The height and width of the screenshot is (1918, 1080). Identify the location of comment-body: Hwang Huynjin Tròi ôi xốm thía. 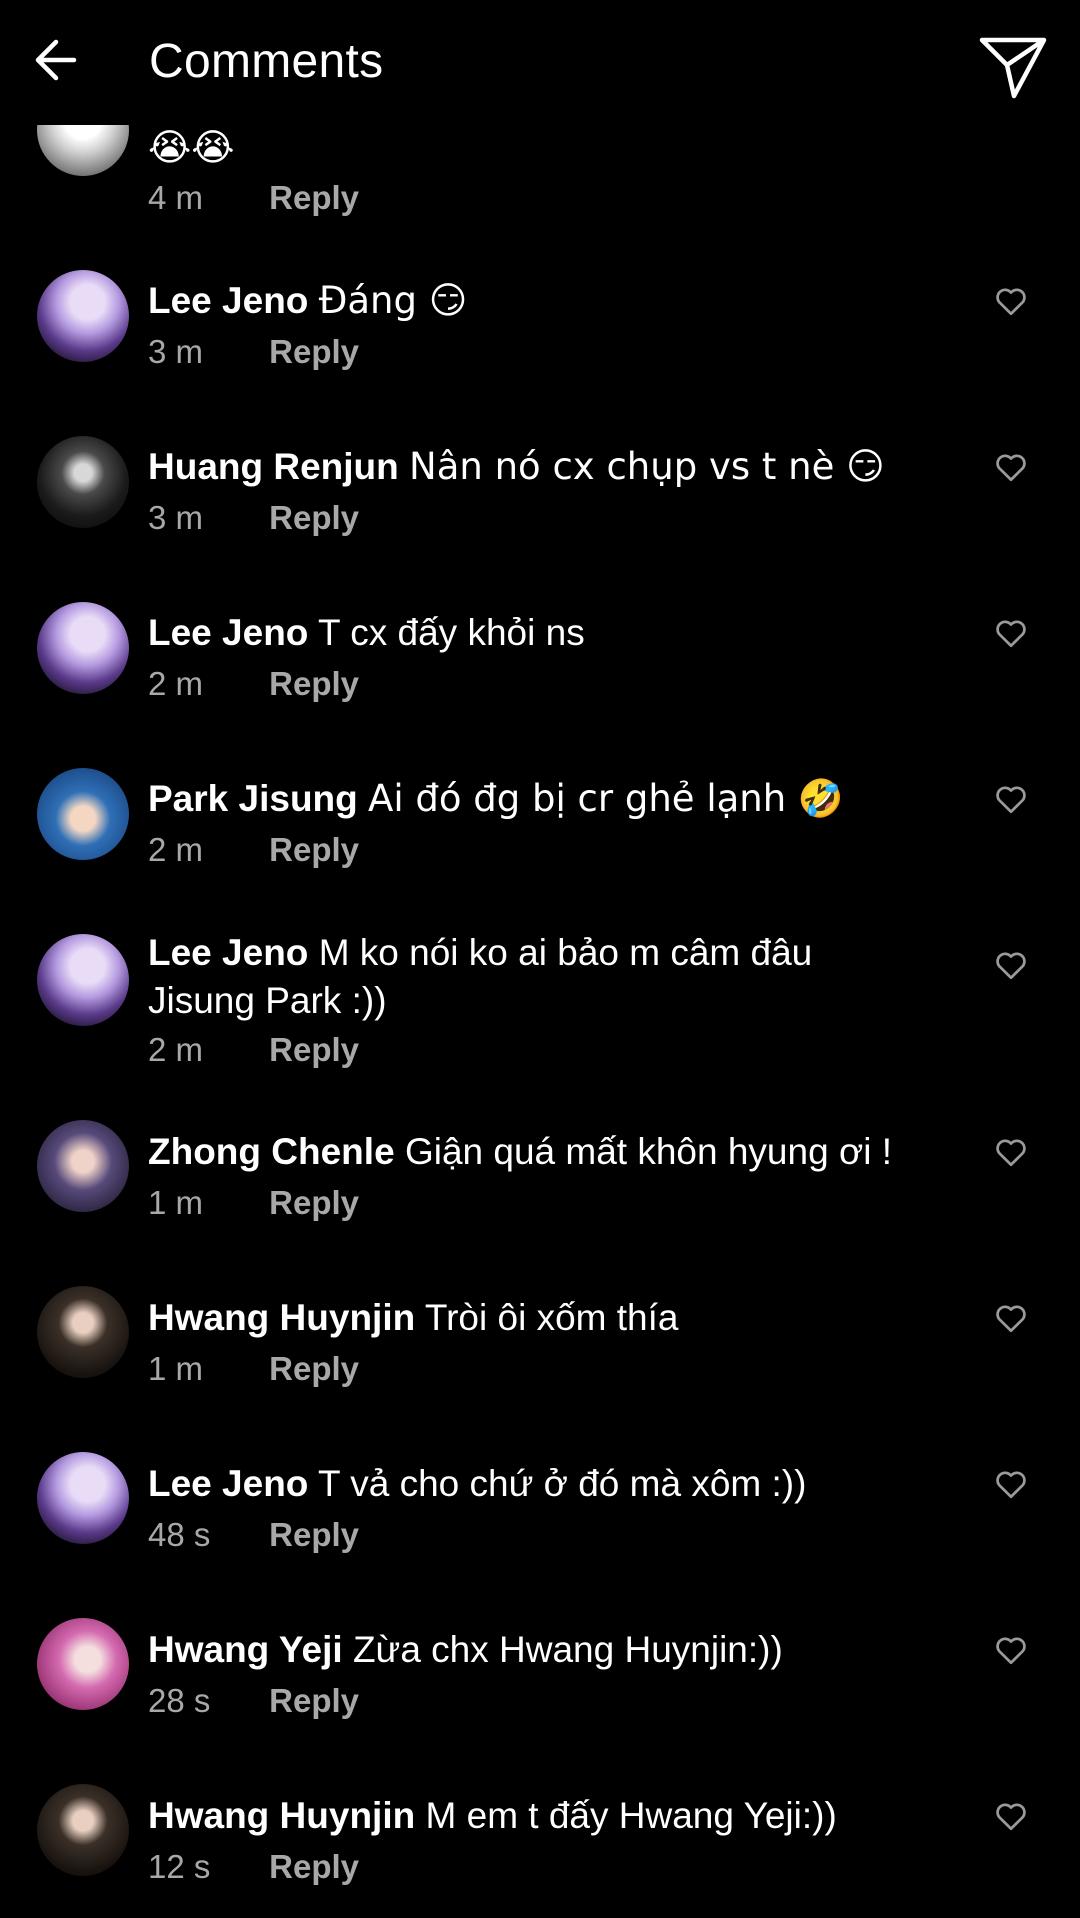
(543, 1318).